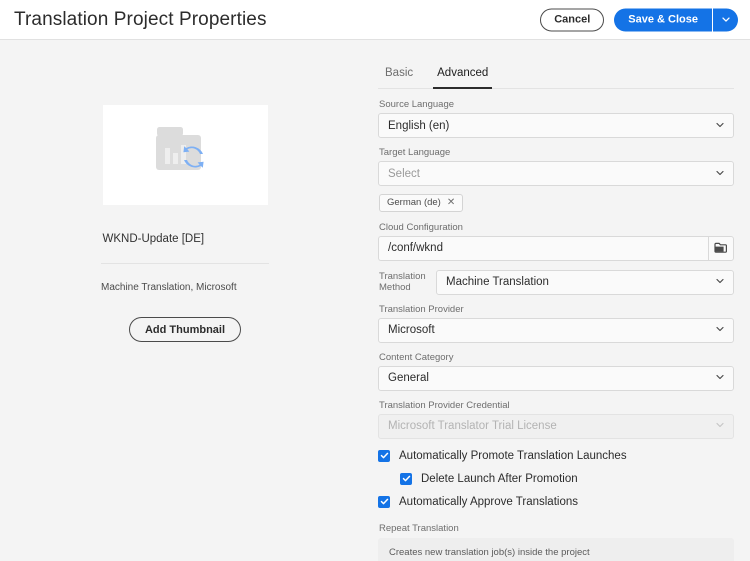 The image size is (750, 561). I want to click on chip-german-de: German (de) ✕, so click(421, 202).